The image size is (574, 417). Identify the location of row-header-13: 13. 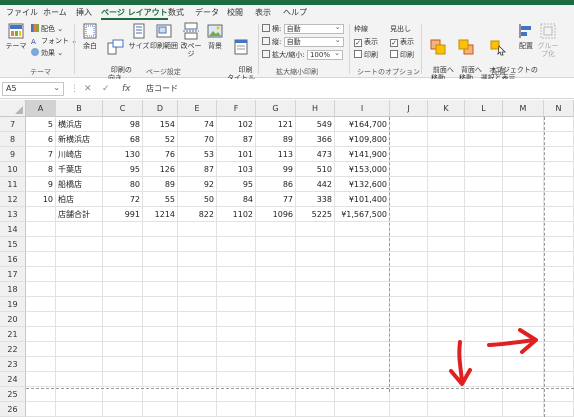
(13, 214).